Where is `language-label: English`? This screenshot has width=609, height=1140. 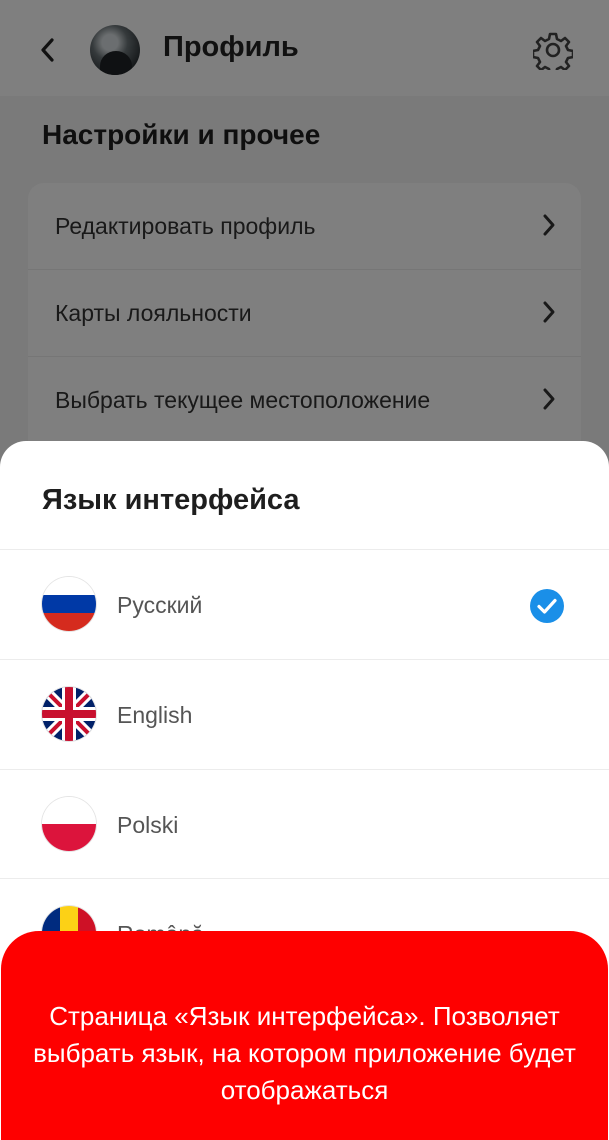
language-label: English is located at coordinates (155, 715).